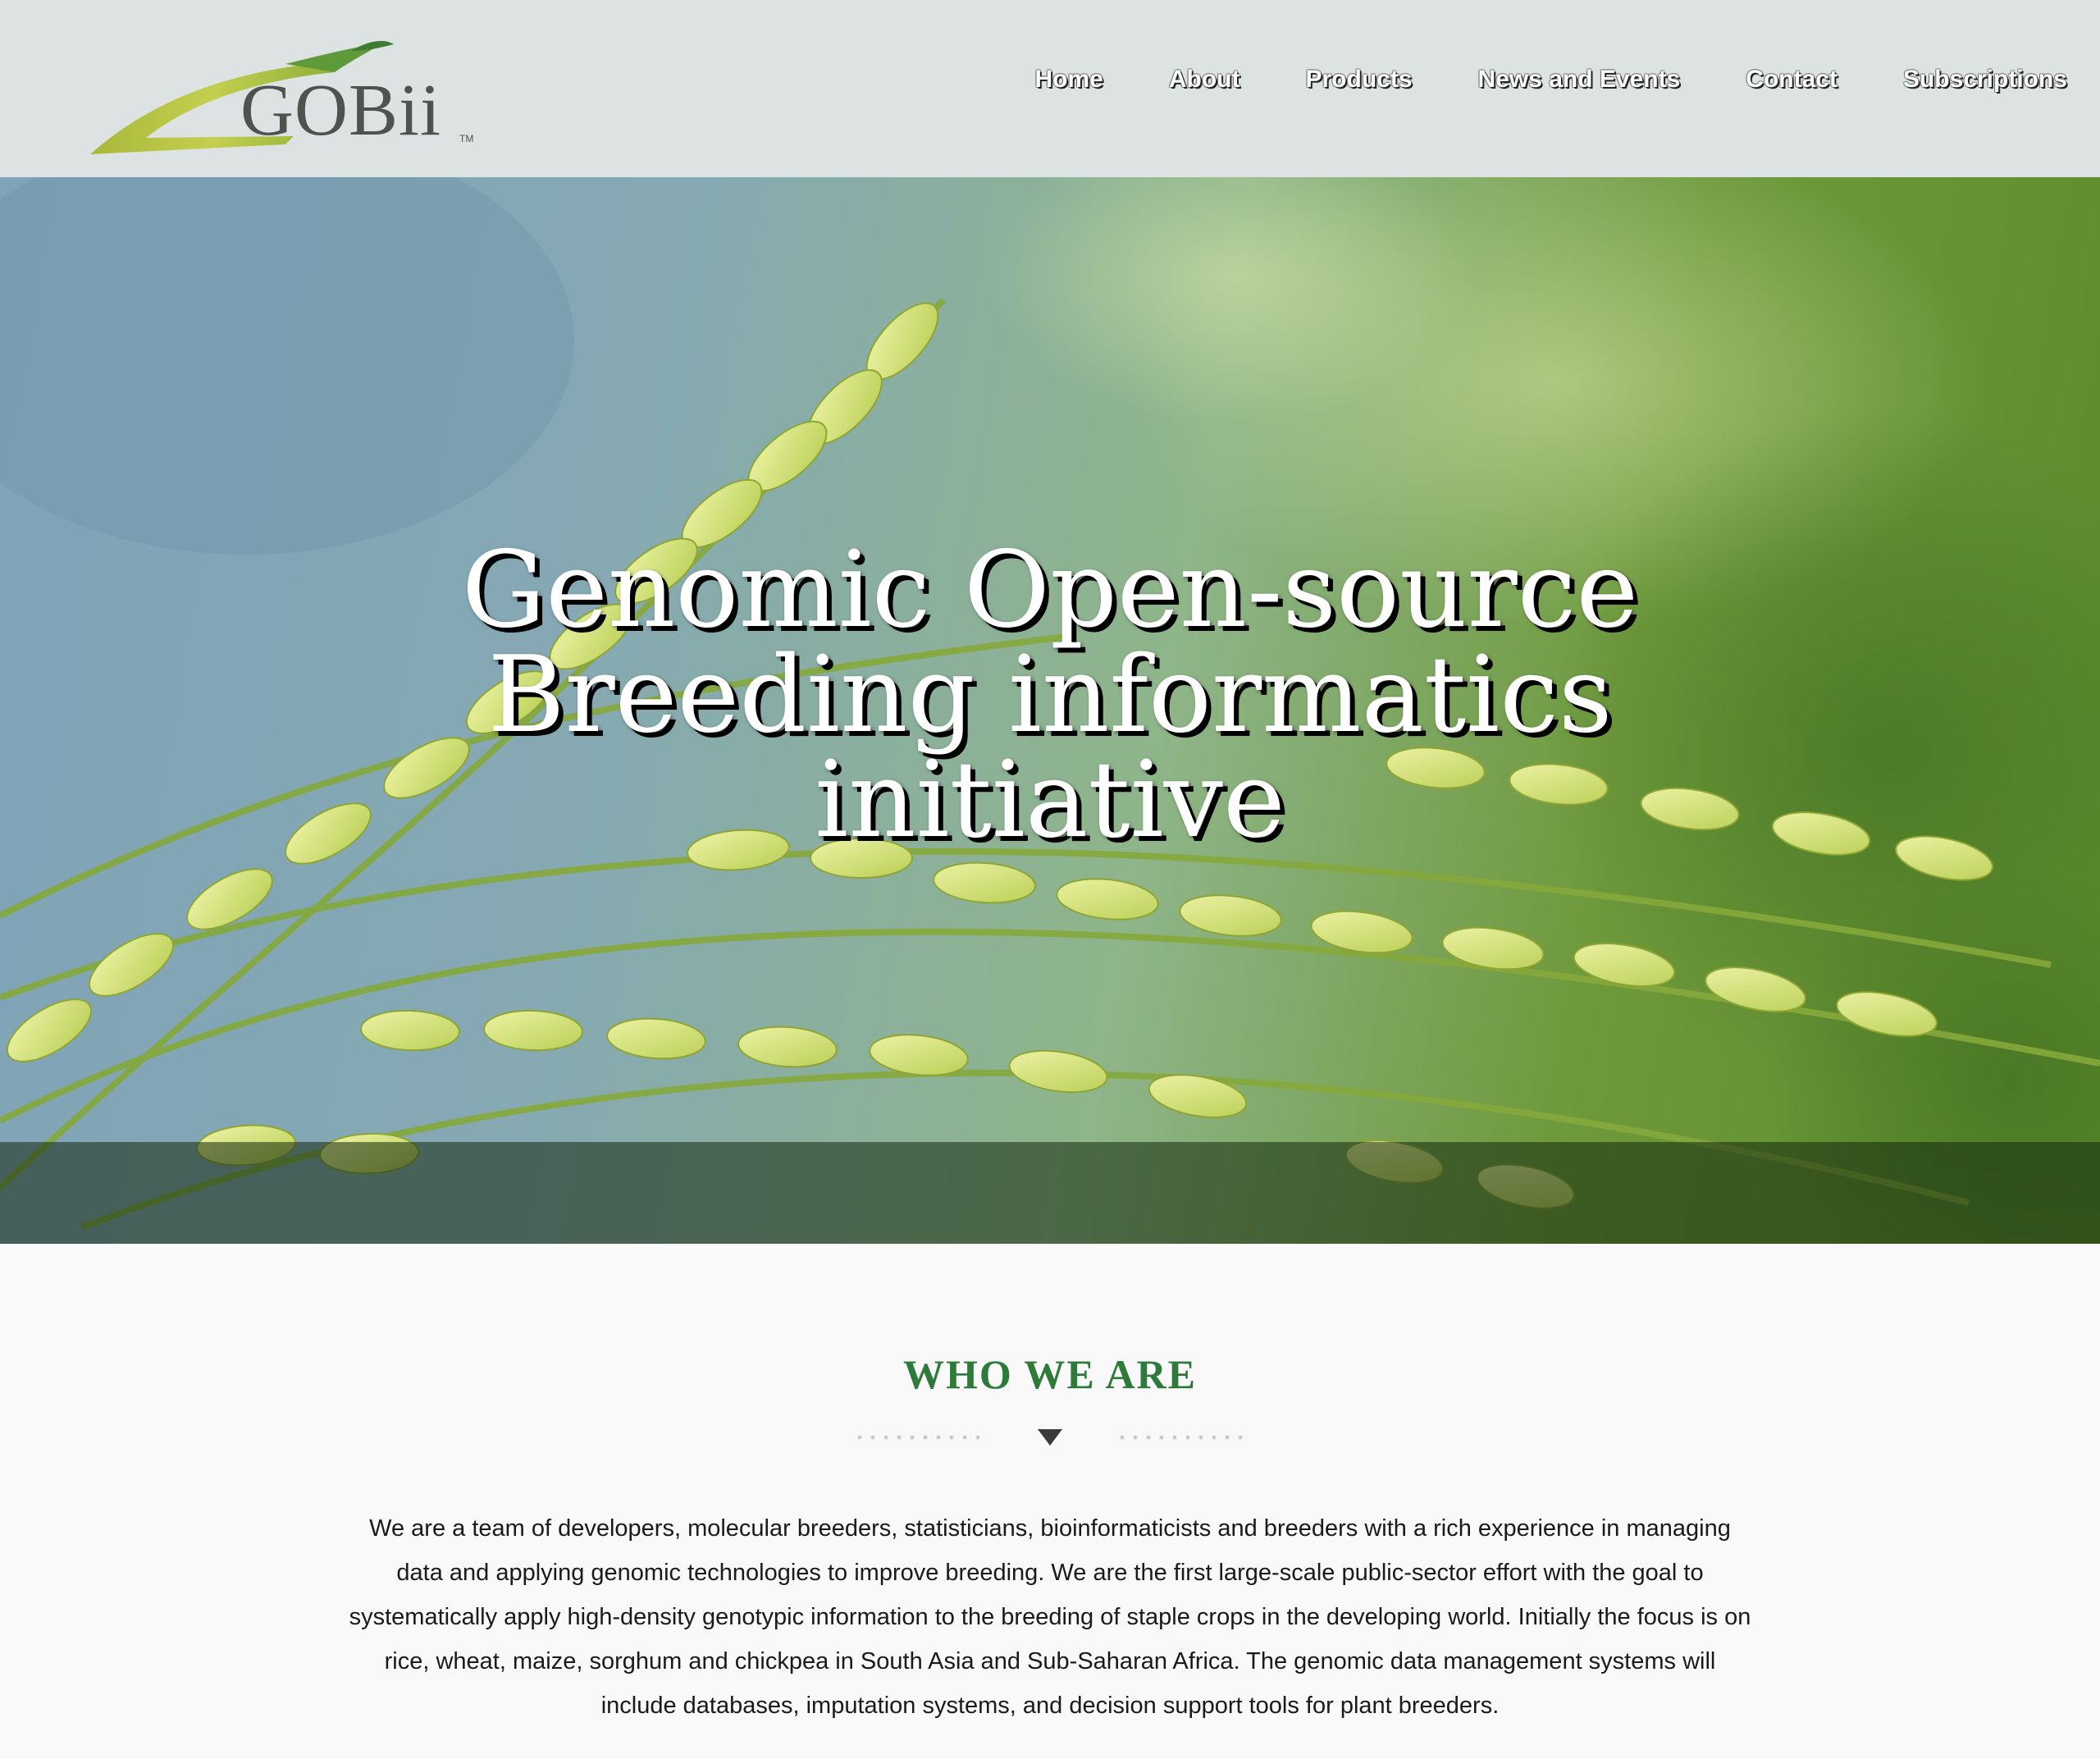 The image size is (2100, 1759). What do you see at coordinates (1069, 80) in the screenshot?
I see `nav-home: Home` at bounding box center [1069, 80].